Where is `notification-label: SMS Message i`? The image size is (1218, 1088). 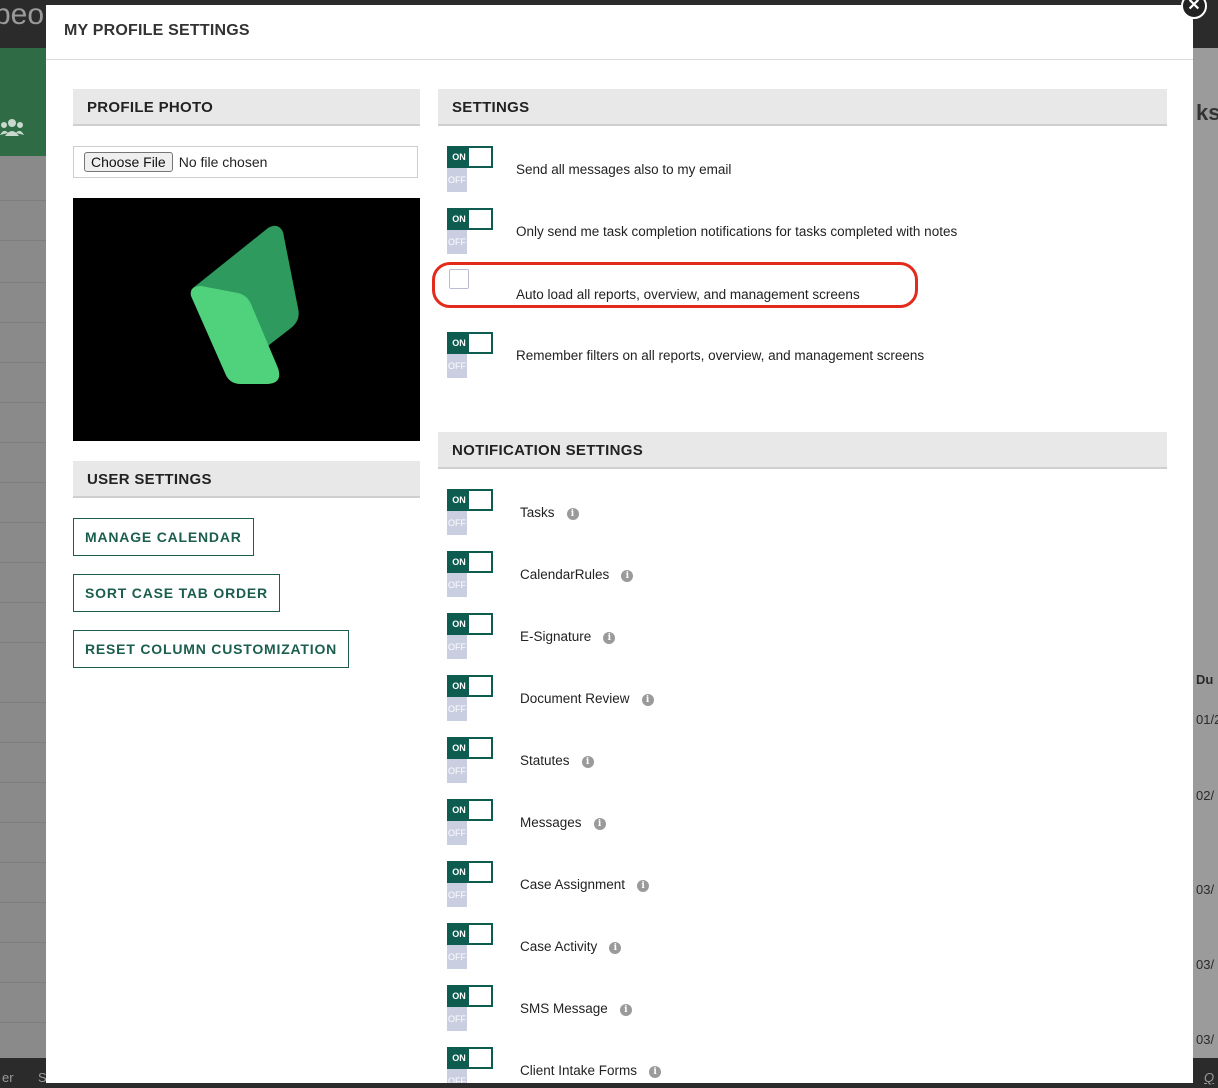
notification-label: SMS Message i is located at coordinates (576, 1008).